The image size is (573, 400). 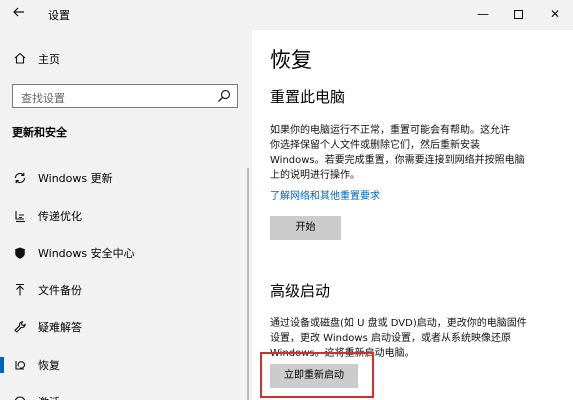 What do you see at coordinates (291, 60) in the screenshot?
I see `page-title: 恢复` at bounding box center [291, 60].